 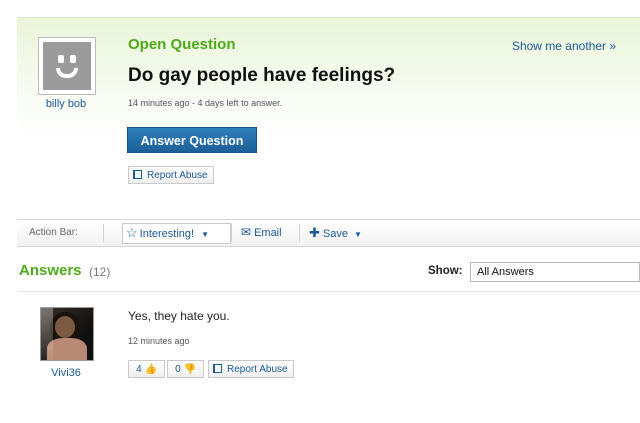 I want to click on star-icon: ☆, so click(x=132, y=232).